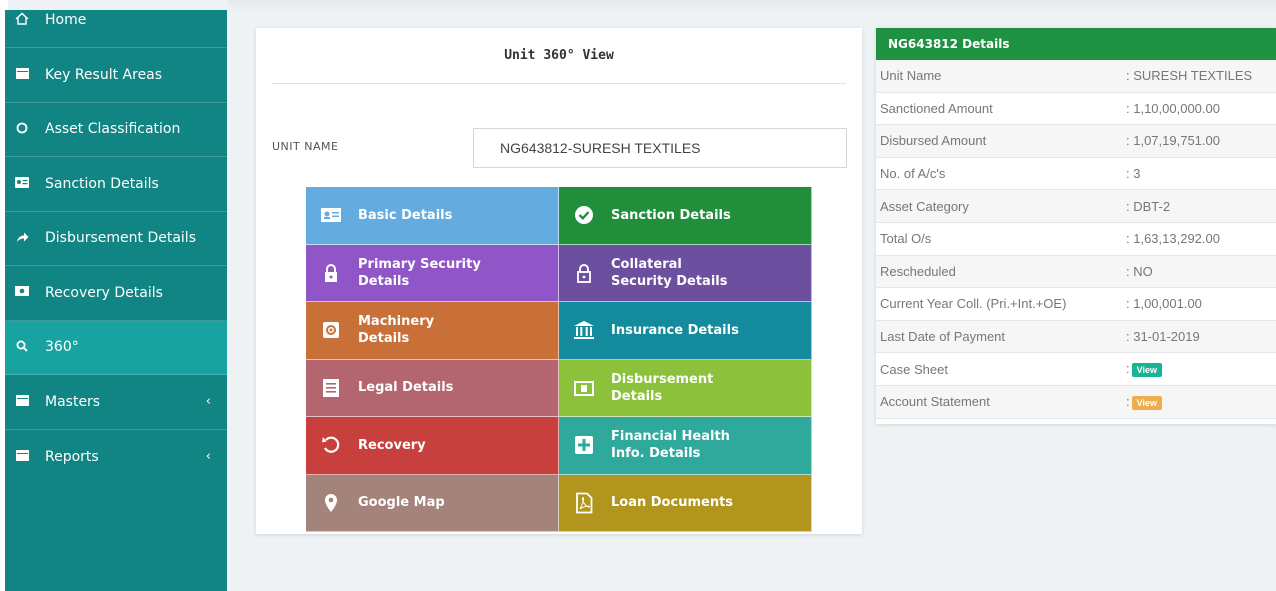 The height and width of the screenshot is (591, 1276). What do you see at coordinates (672, 502) in the screenshot?
I see `tile-label: Loan Documents` at bounding box center [672, 502].